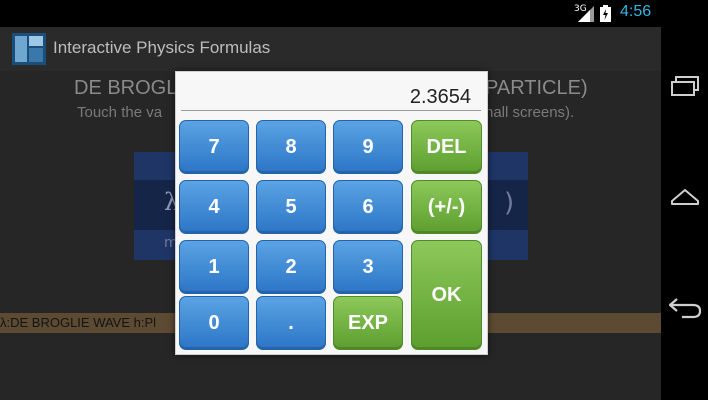  What do you see at coordinates (368, 323) in the screenshot?
I see `exponent-button: EXP` at bounding box center [368, 323].